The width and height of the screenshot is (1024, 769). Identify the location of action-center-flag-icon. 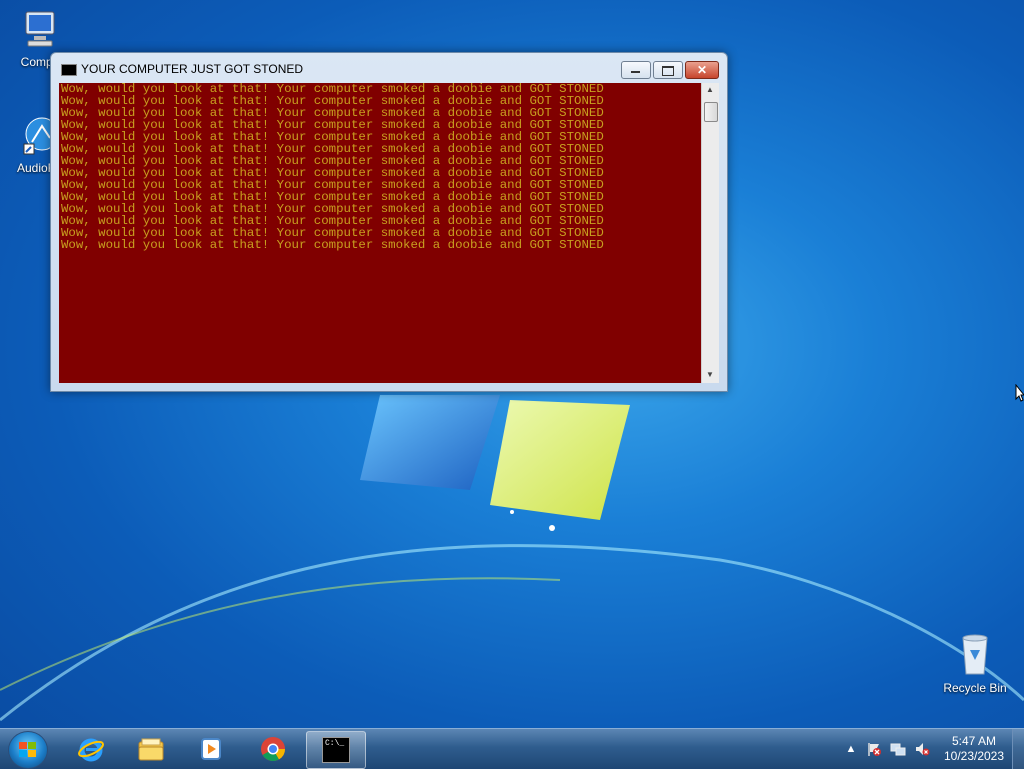
(874, 749).